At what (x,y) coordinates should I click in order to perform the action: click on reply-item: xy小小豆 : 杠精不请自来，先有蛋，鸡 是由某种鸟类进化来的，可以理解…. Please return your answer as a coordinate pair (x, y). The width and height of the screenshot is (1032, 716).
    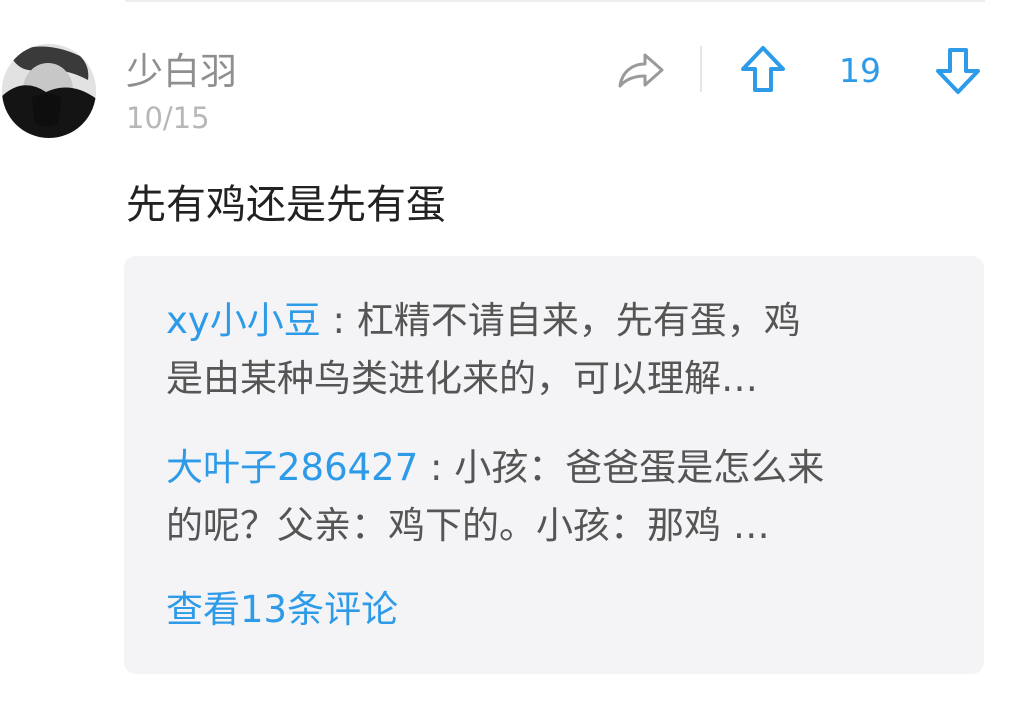
    Looking at the image, I should click on (551, 350).